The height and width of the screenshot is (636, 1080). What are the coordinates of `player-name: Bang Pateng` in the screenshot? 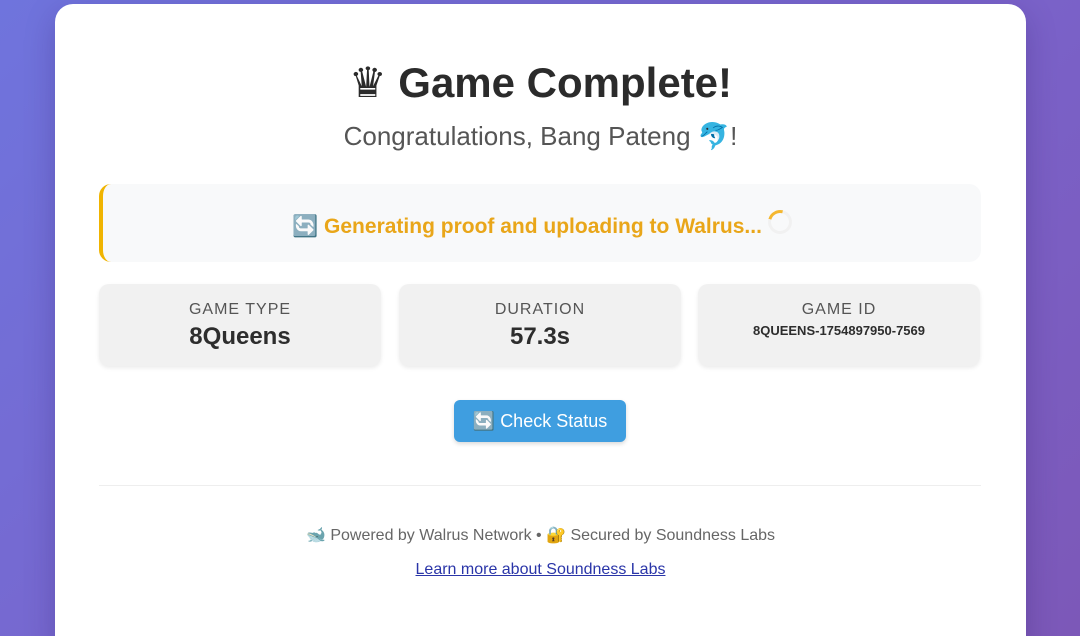 It's located at (615, 136).